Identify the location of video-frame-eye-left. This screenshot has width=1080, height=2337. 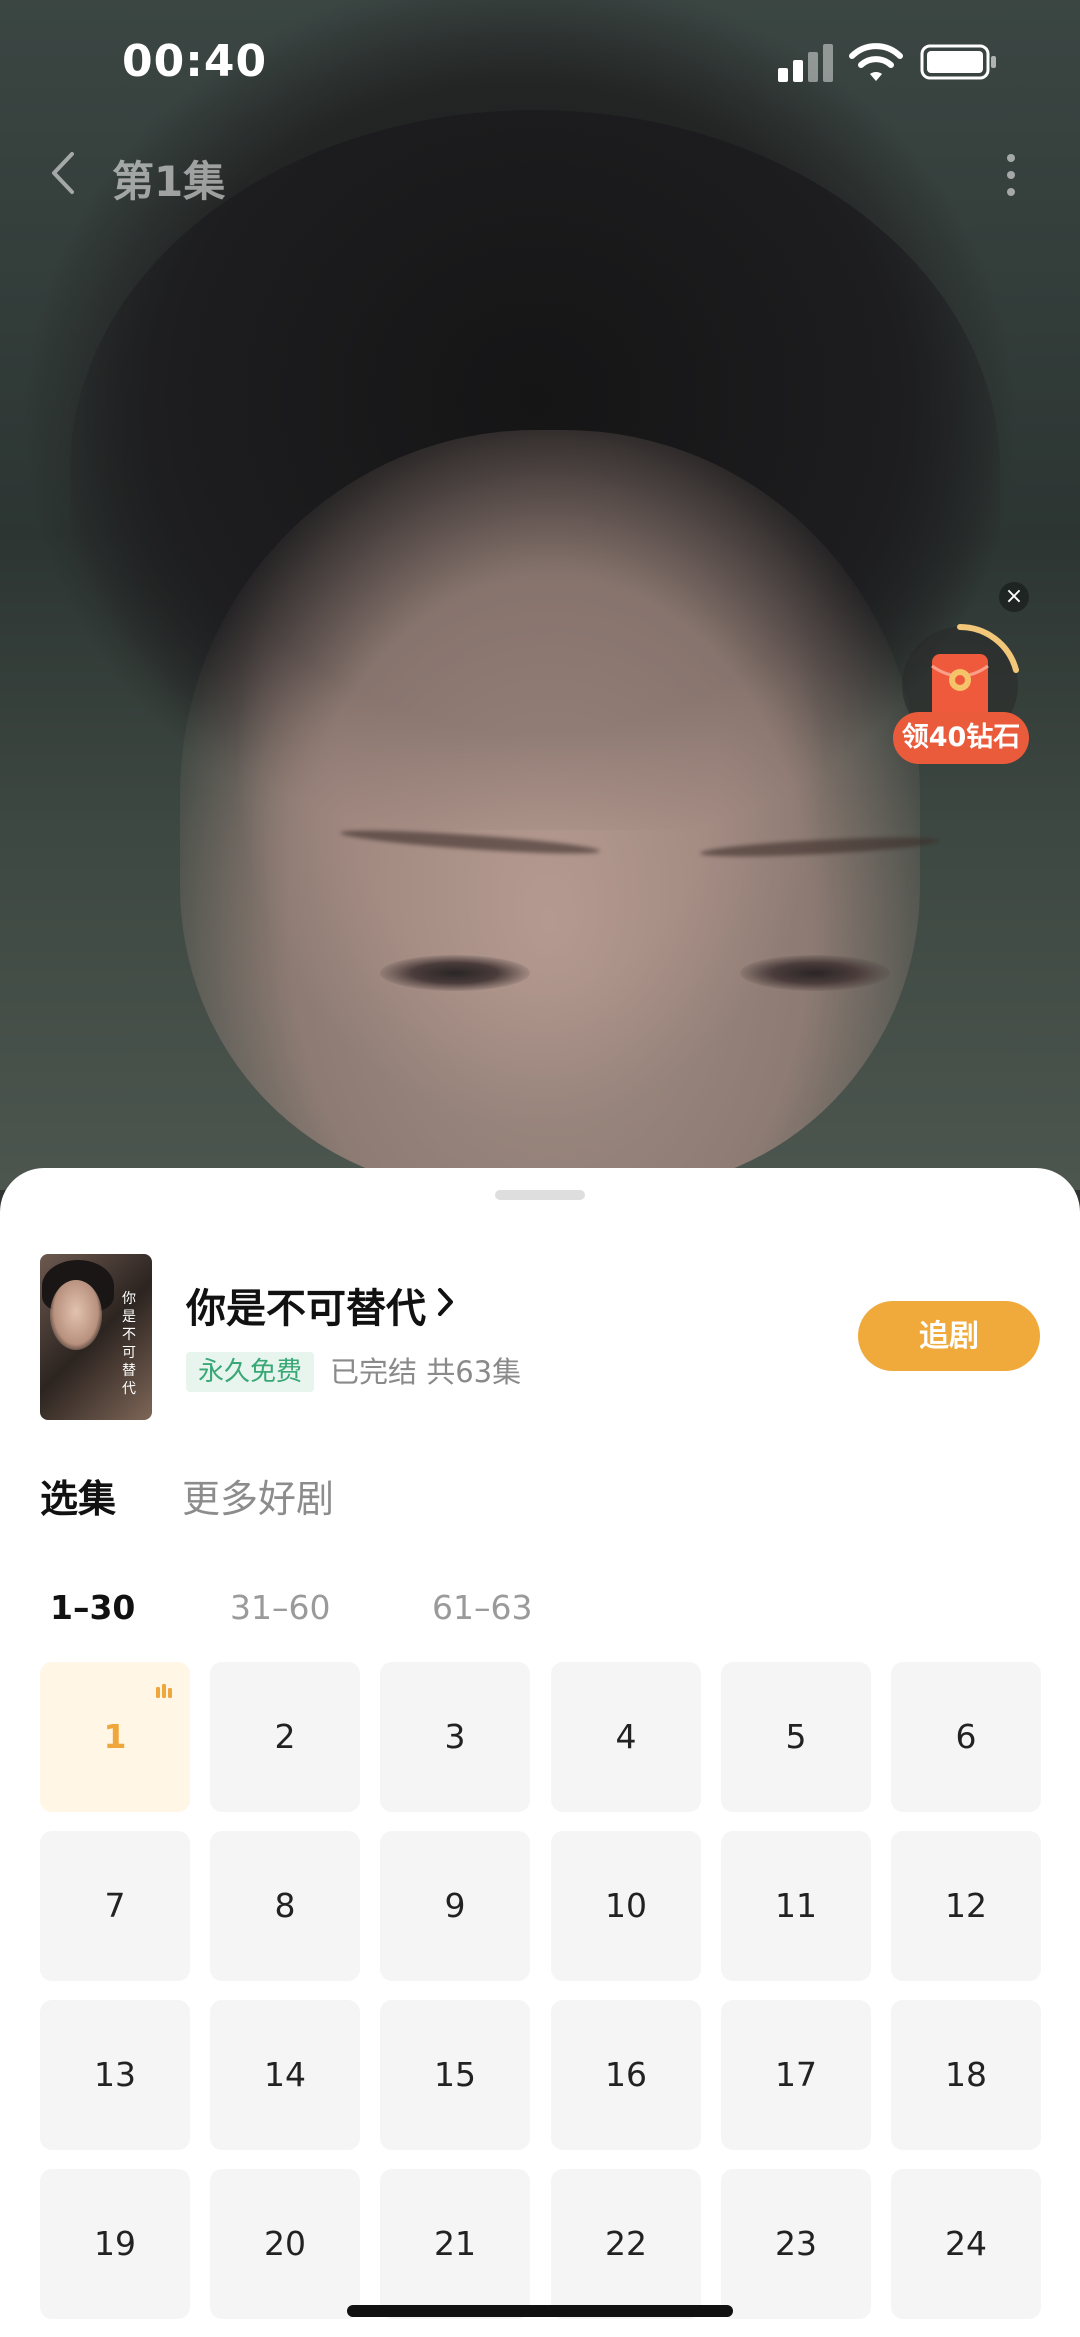
(455, 973).